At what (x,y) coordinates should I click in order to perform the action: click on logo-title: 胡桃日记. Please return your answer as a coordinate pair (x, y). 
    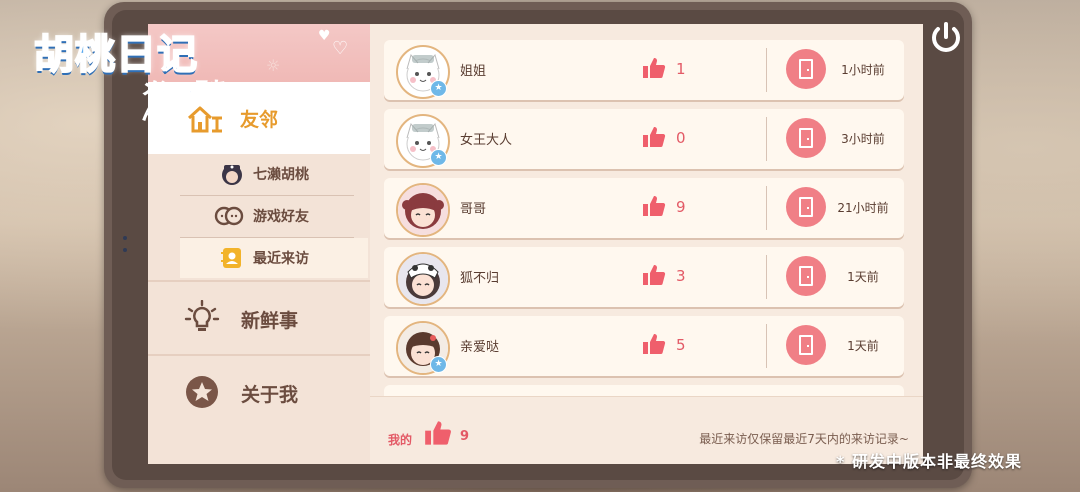
    Looking at the image, I should click on (115, 55).